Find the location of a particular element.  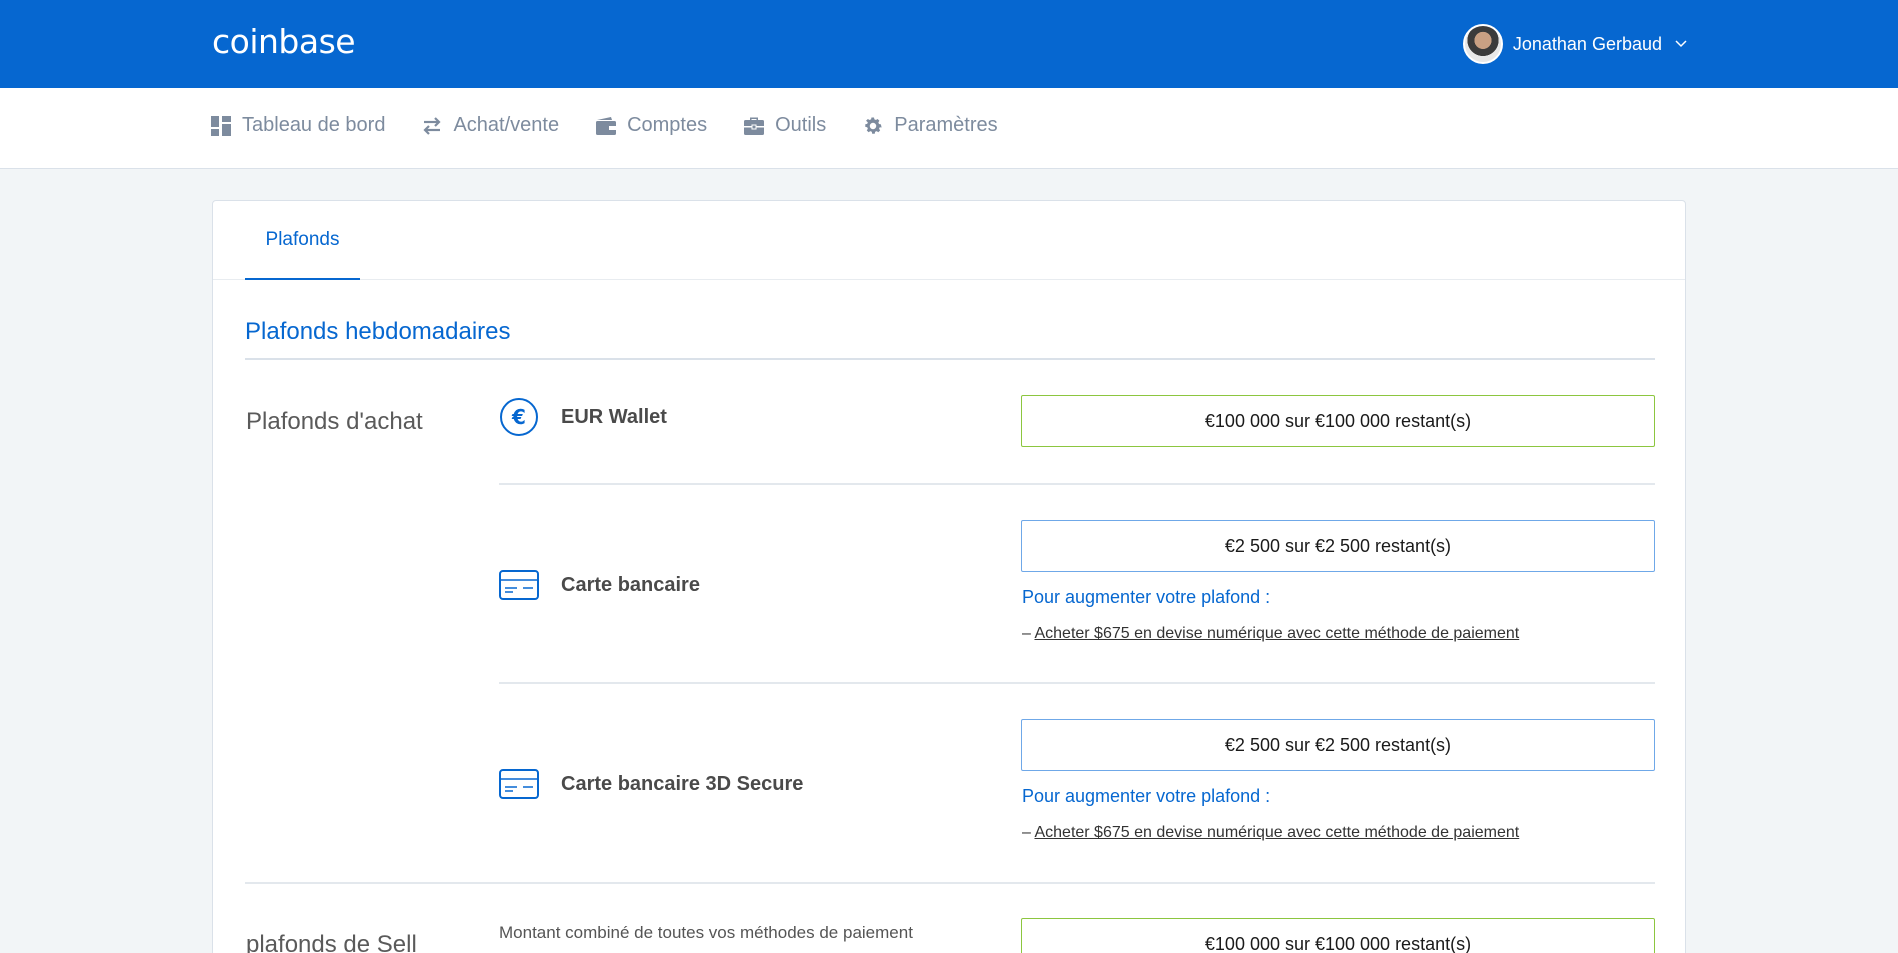

nav-item-settings: Paramètres is located at coordinates (930, 125).